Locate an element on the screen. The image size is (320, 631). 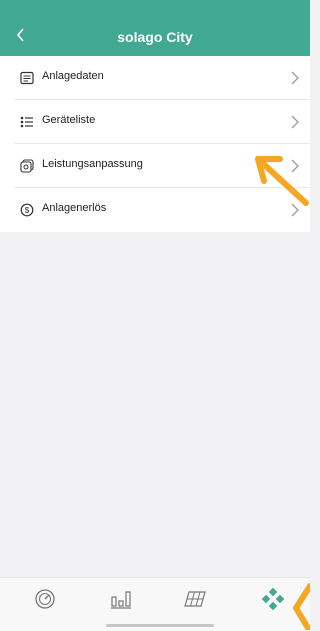
app-header: solago City is located at coordinates (155, 28).